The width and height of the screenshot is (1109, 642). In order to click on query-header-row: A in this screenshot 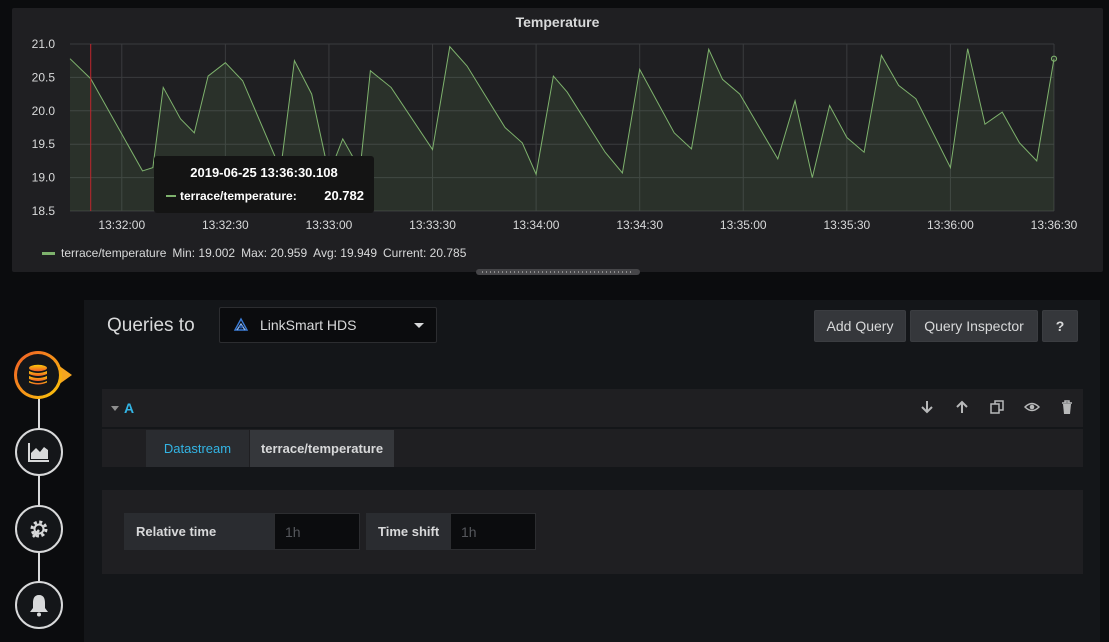, I will do `click(592, 408)`.